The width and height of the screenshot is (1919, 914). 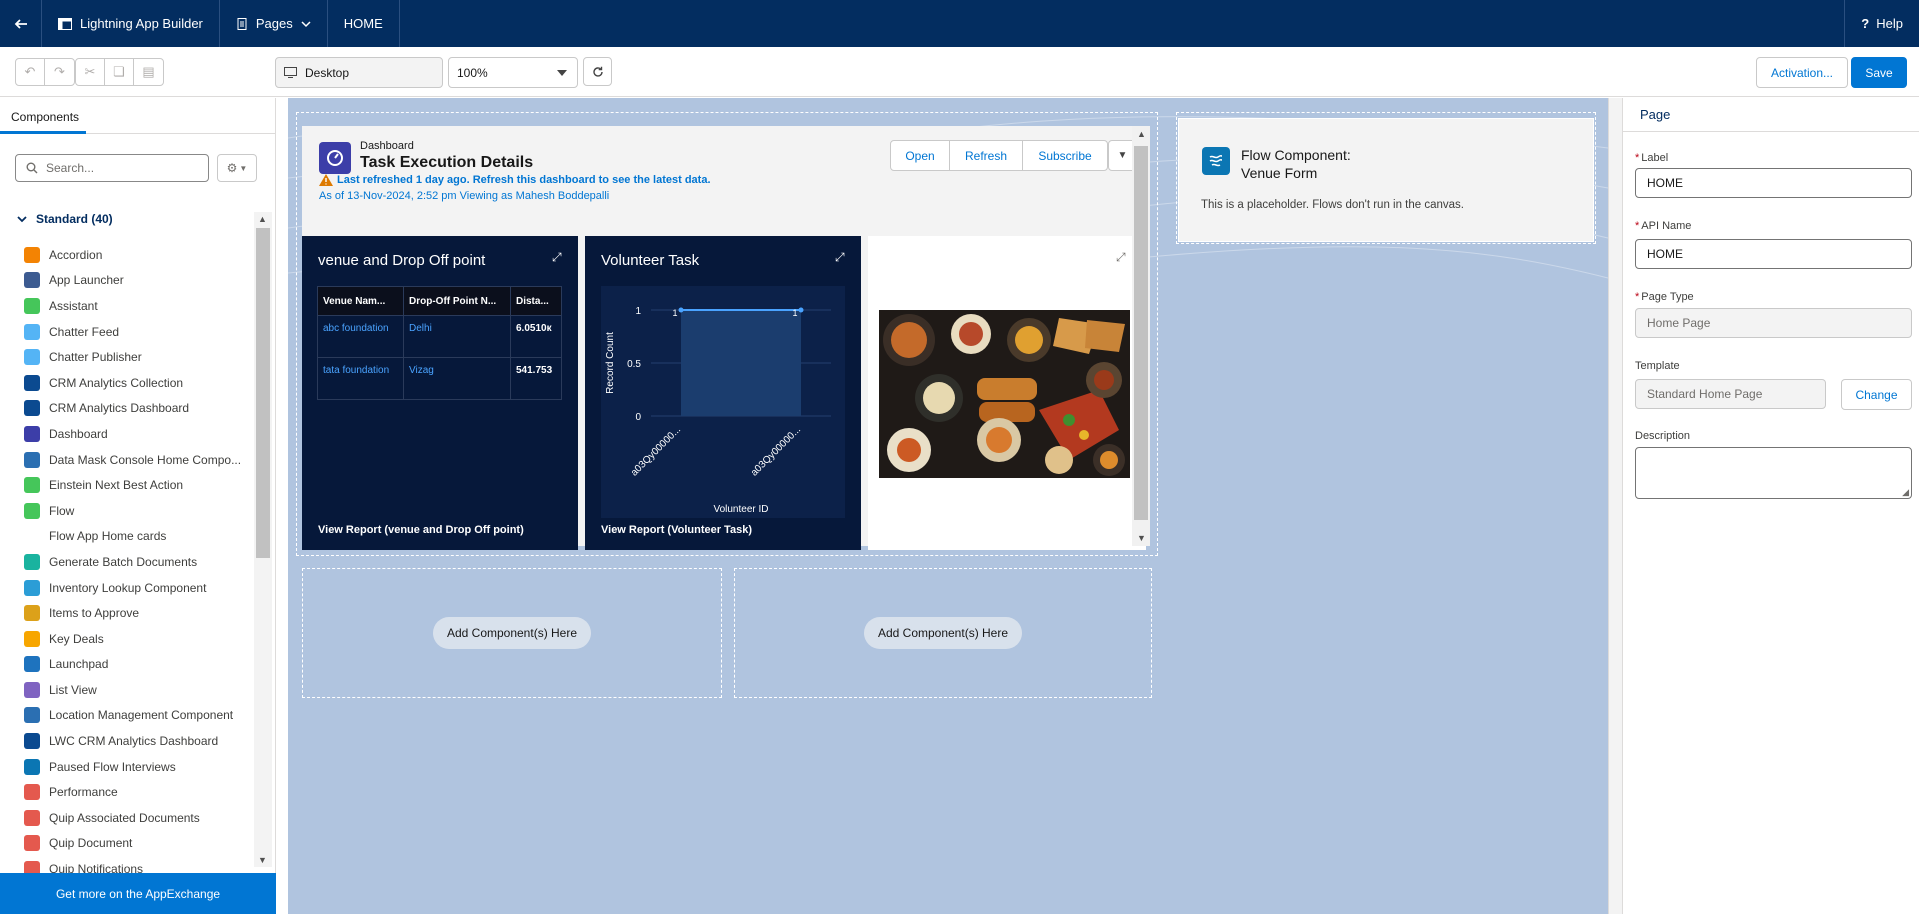 What do you see at coordinates (1065, 155) in the screenshot?
I see `subscribe-button: Subscribe` at bounding box center [1065, 155].